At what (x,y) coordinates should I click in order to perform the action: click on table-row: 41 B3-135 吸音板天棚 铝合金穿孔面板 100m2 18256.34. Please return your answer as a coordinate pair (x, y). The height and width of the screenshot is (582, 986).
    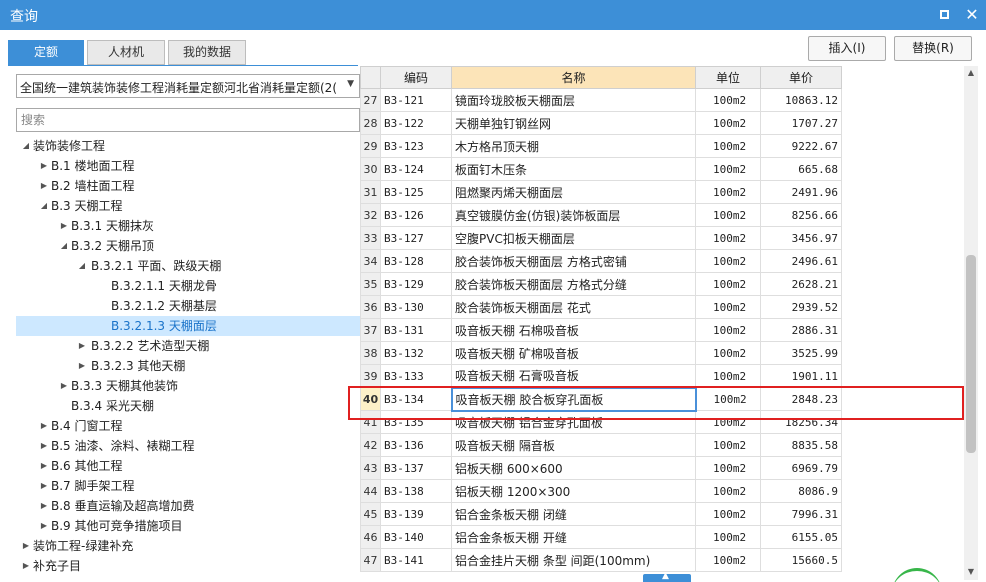
    Looking at the image, I should click on (601, 422).